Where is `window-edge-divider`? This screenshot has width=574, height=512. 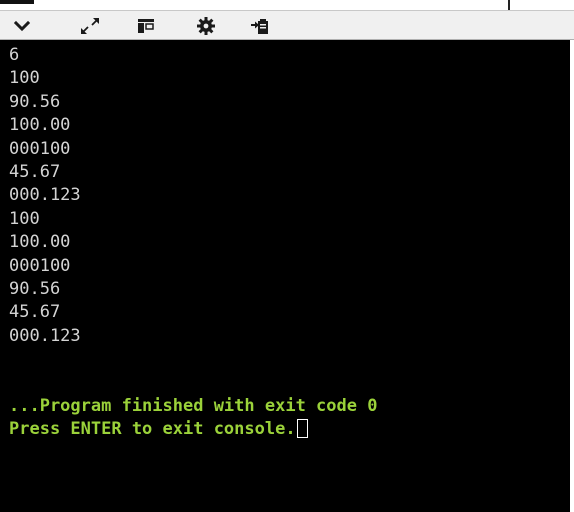 window-edge-divider is located at coordinates (509, 5).